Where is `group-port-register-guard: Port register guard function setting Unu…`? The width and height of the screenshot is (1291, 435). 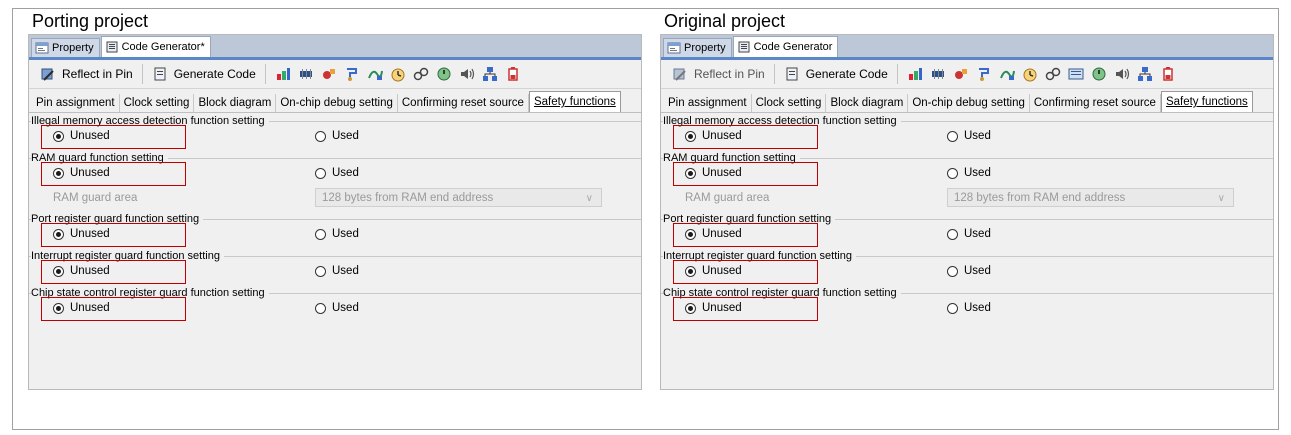 group-port-register-guard: Port register guard function setting Unu… is located at coordinates (335, 230).